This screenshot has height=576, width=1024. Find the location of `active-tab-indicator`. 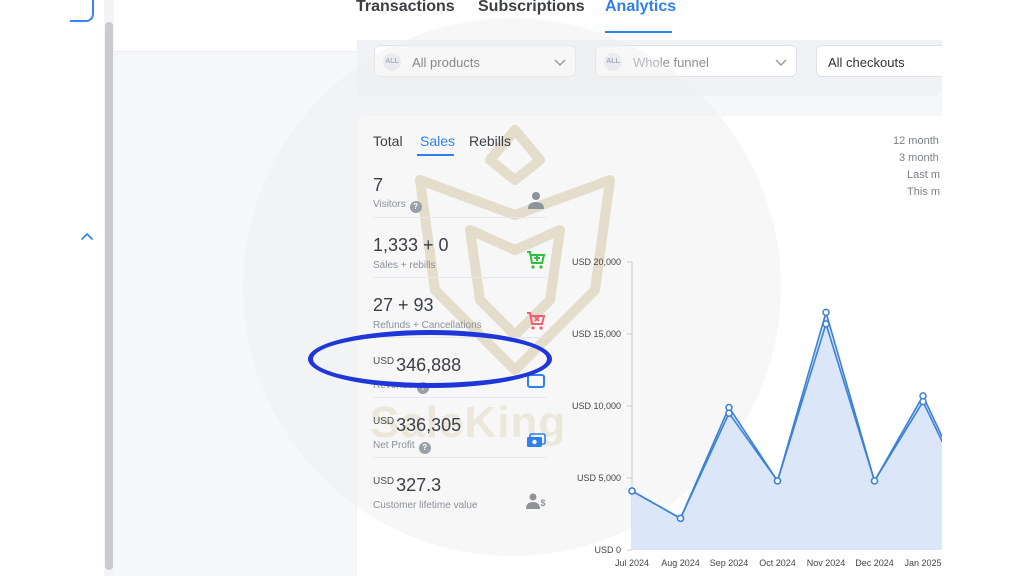

active-tab-indicator is located at coordinates (638, 32).